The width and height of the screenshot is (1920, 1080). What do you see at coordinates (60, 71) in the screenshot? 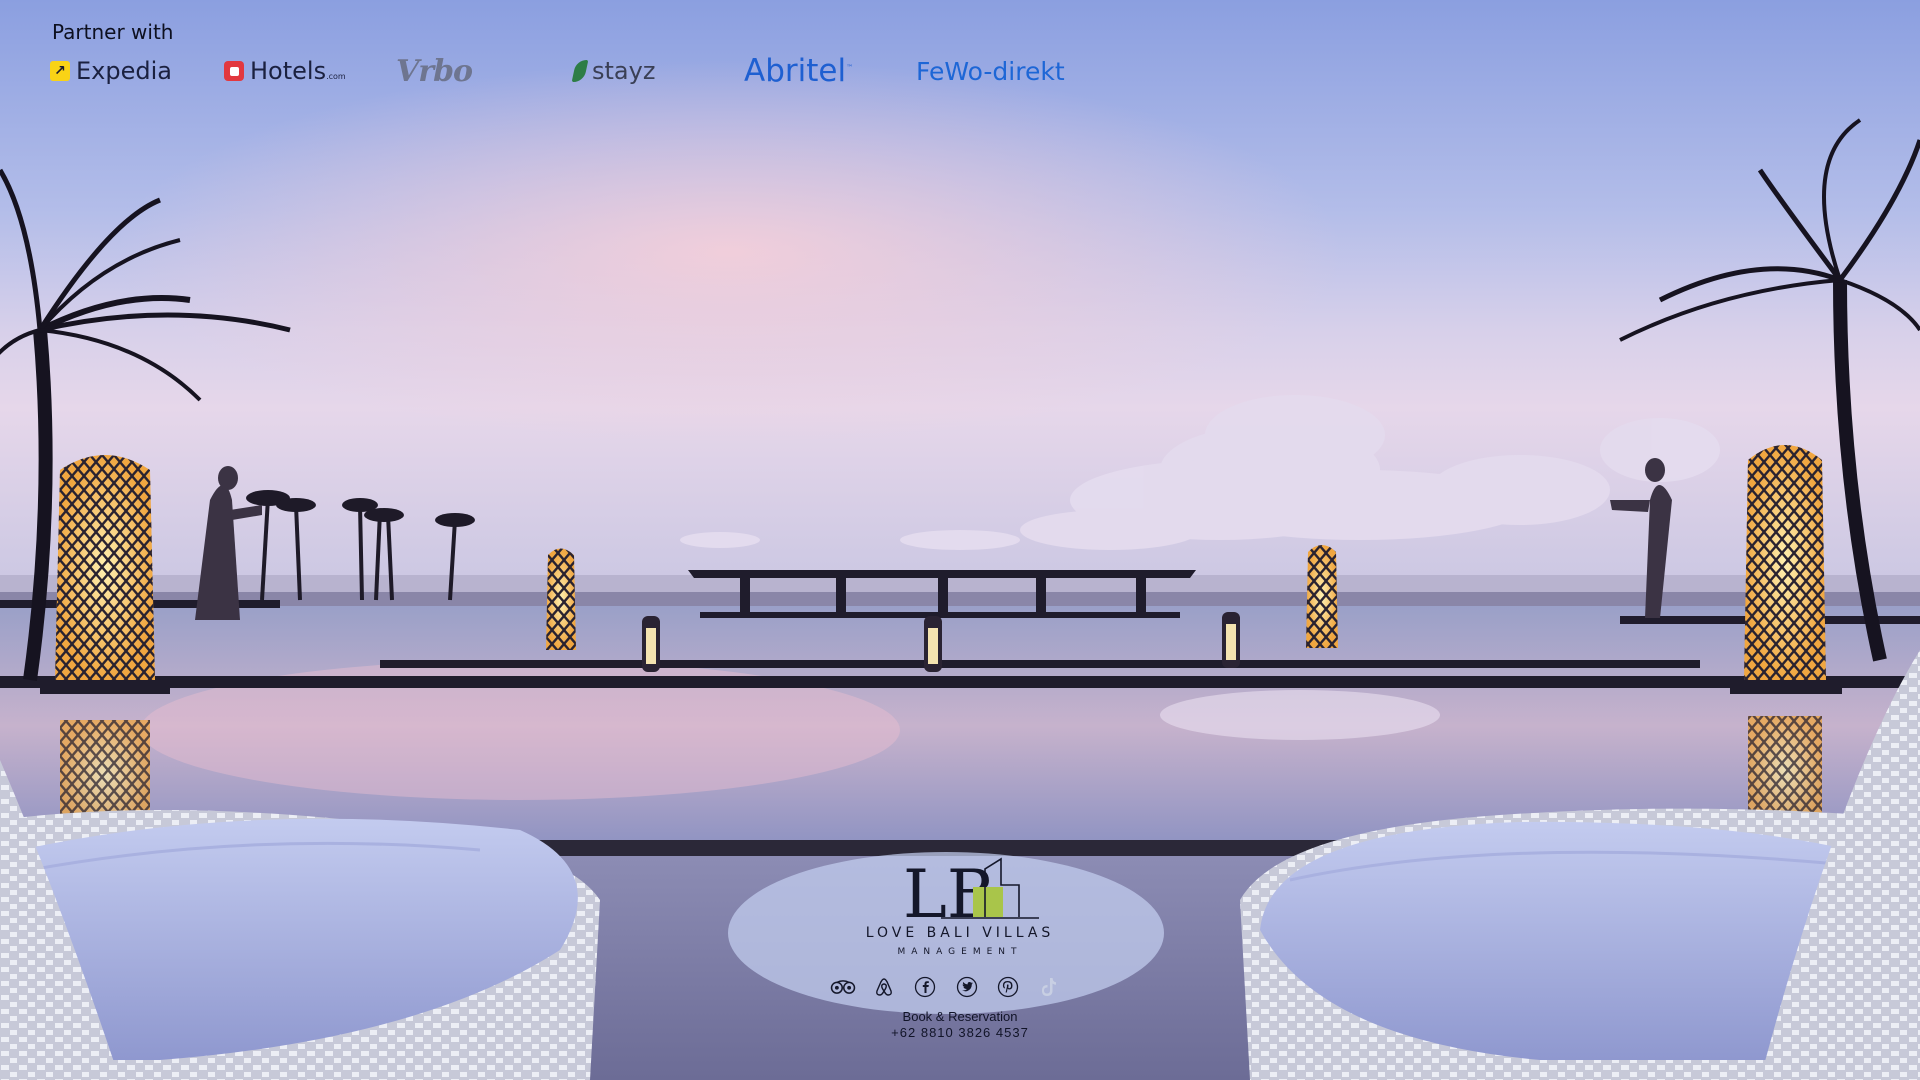
I see `expedia-arrow-icon: ↗` at bounding box center [60, 71].